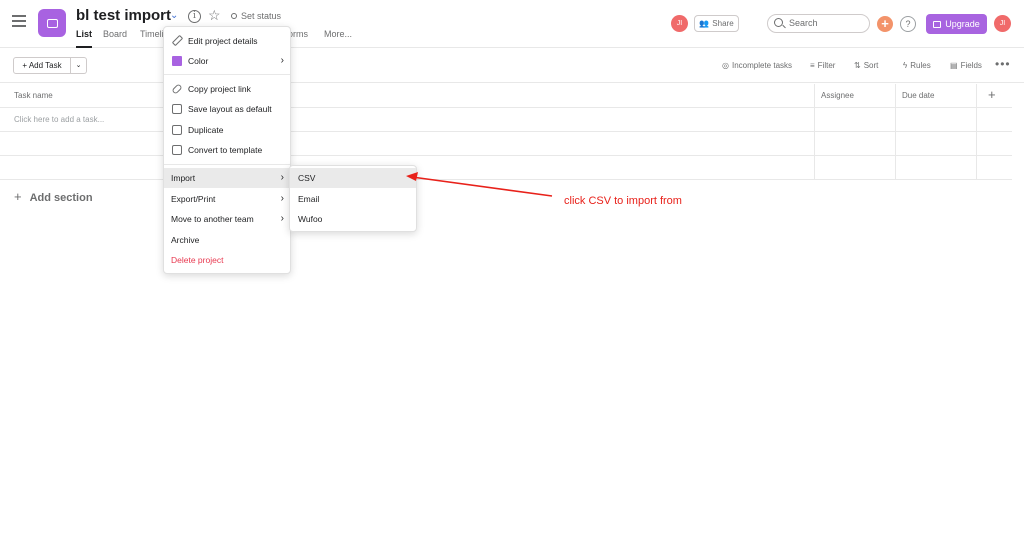 This screenshot has width=1024, height=552. Describe the element at coordinates (227, 130) in the screenshot. I see `menu-item-duplicate: Duplicate` at that location.